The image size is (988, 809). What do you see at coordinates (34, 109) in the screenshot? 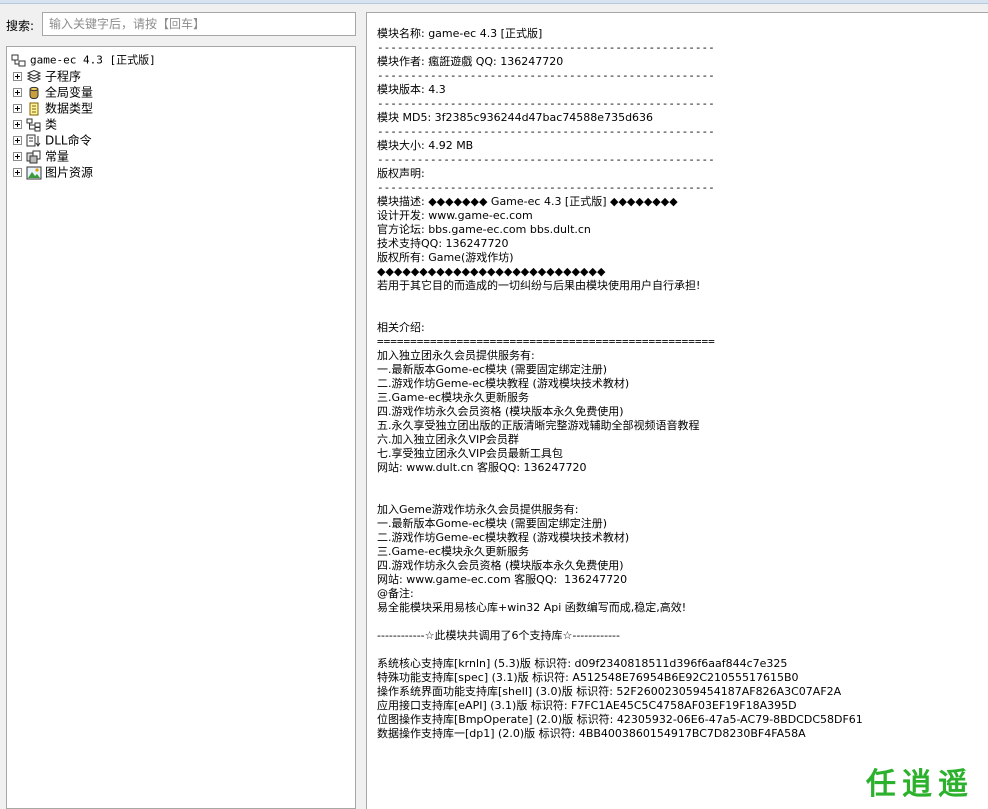
I see `data-type-icon` at bounding box center [34, 109].